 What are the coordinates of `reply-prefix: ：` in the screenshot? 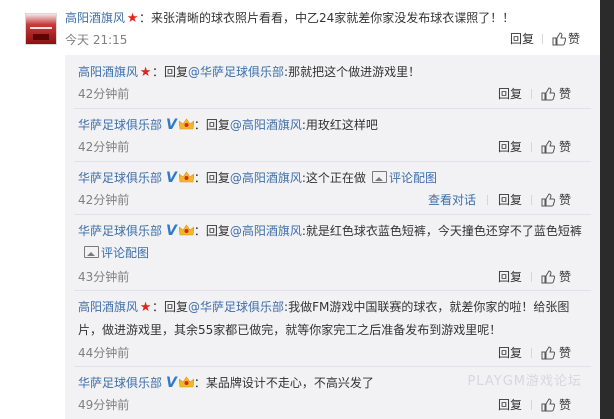 It's located at (199, 383).